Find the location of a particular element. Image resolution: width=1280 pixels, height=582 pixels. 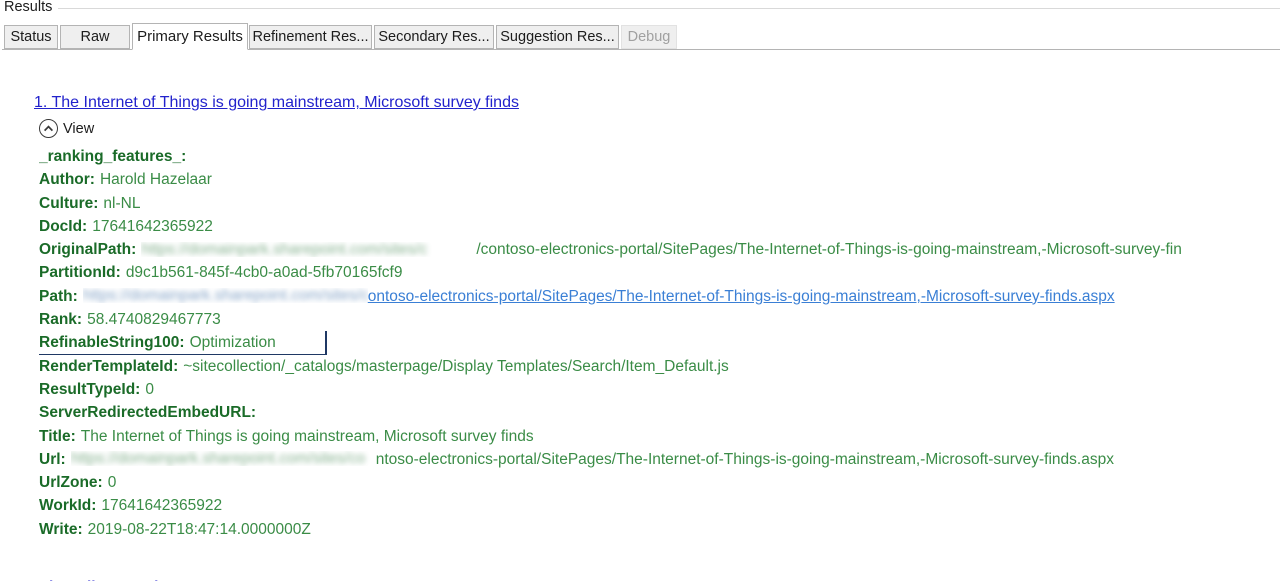

property-key: UrlZone: is located at coordinates (71, 483).